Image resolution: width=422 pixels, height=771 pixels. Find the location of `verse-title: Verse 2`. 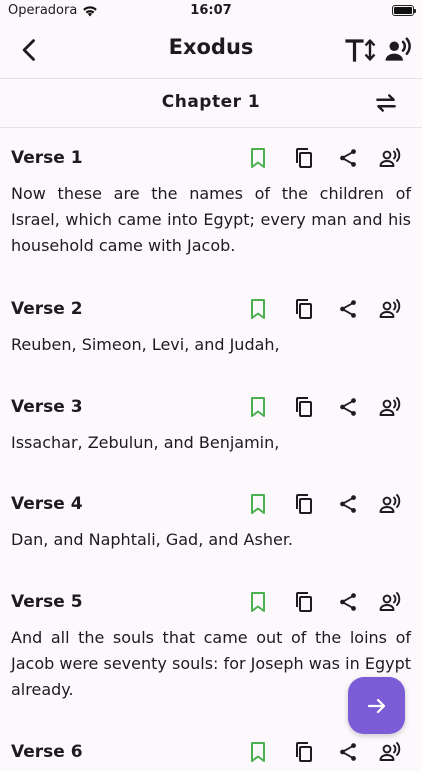

verse-title: Verse 2 is located at coordinates (47, 309).